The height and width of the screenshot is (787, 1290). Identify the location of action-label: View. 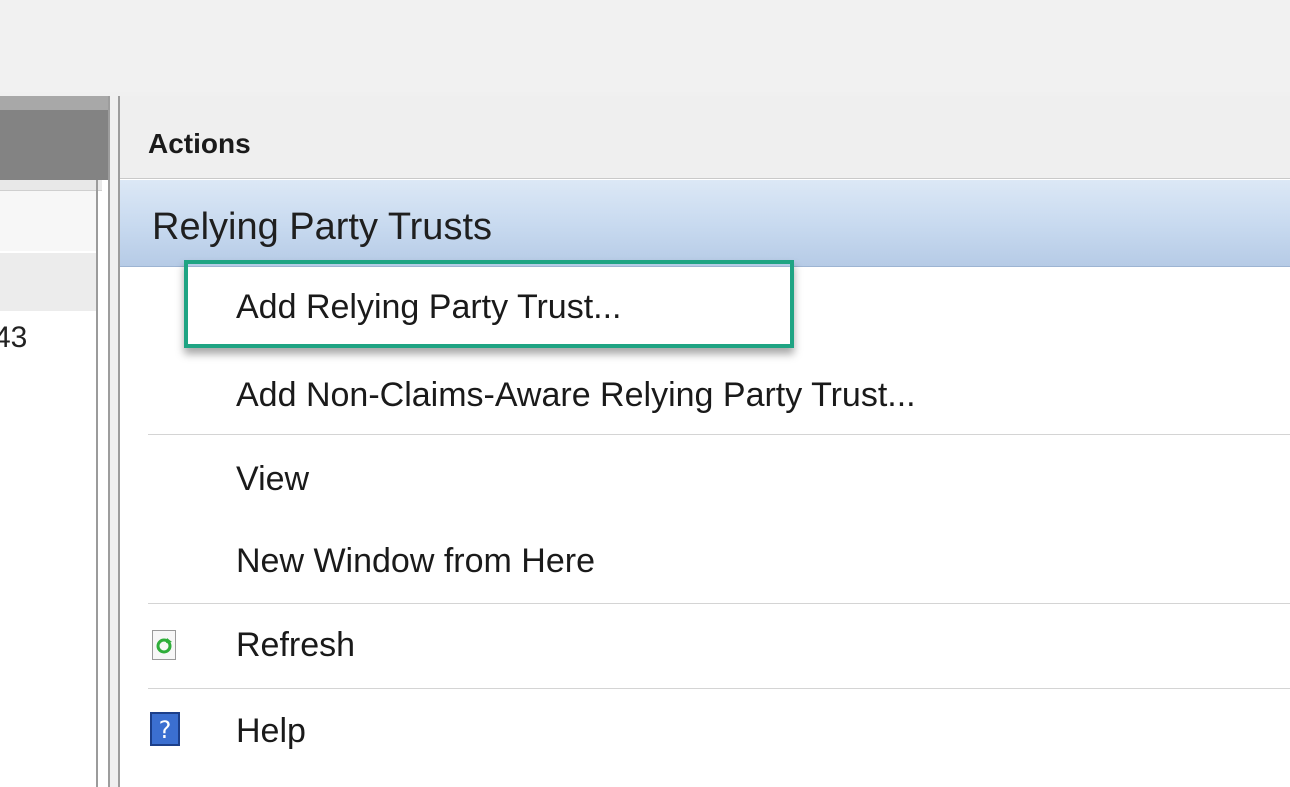
(273, 479).